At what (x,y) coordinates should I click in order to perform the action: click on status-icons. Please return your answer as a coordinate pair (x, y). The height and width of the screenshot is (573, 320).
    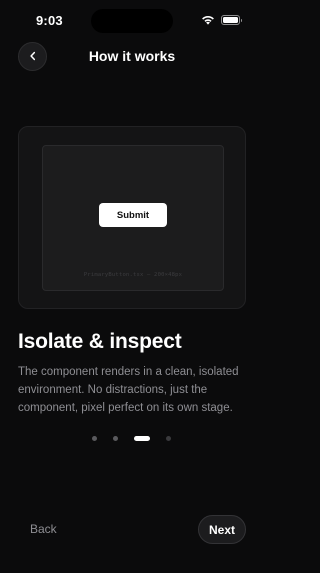
    Looking at the image, I should click on (221, 20).